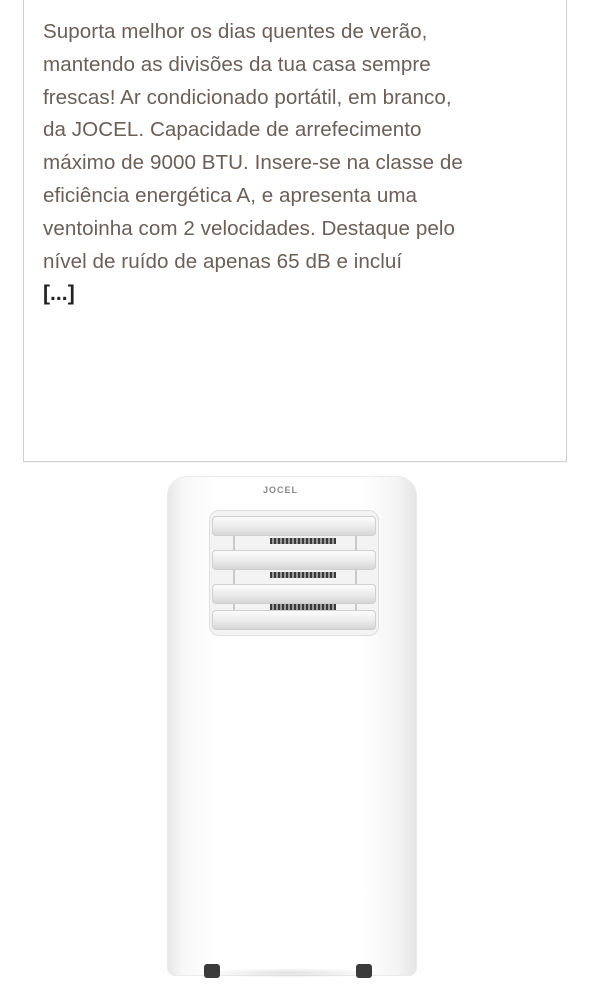 The height and width of the screenshot is (1000, 591). I want to click on description-line: da JOCEL. Capacidade de arrefecimento, so click(232, 130).